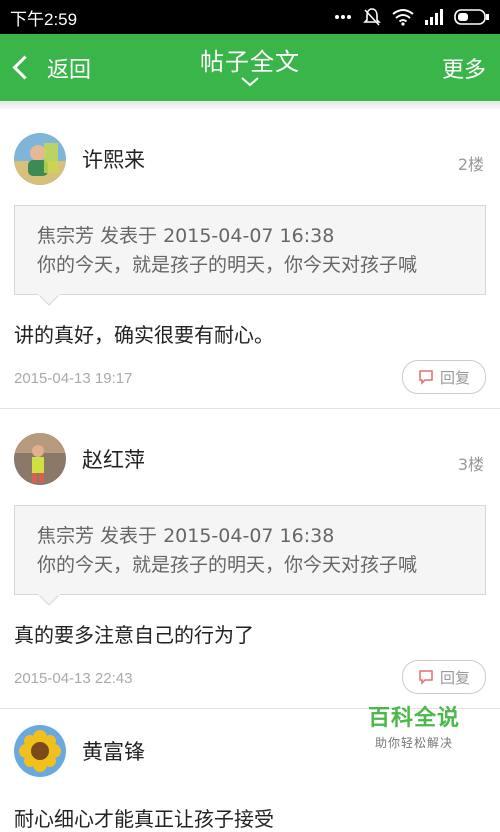 This screenshot has height=832, width=500. What do you see at coordinates (250, 378) in the screenshot?
I see `post-footer: 2015-04-13 19:17 回复` at bounding box center [250, 378].